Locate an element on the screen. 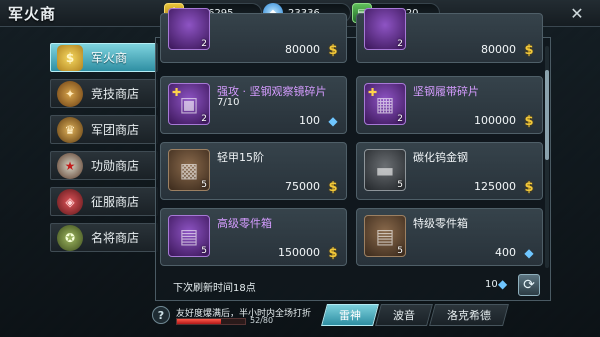 Image resolution: width=600 pixels, height=337 pixels. friendship-progress-bar is located at coordinates (211, 321).